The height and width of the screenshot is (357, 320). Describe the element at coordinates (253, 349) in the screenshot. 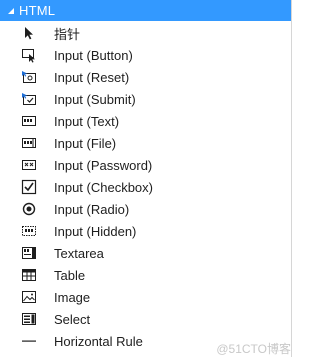

I see `watermark: @51CTO博客` at that location.